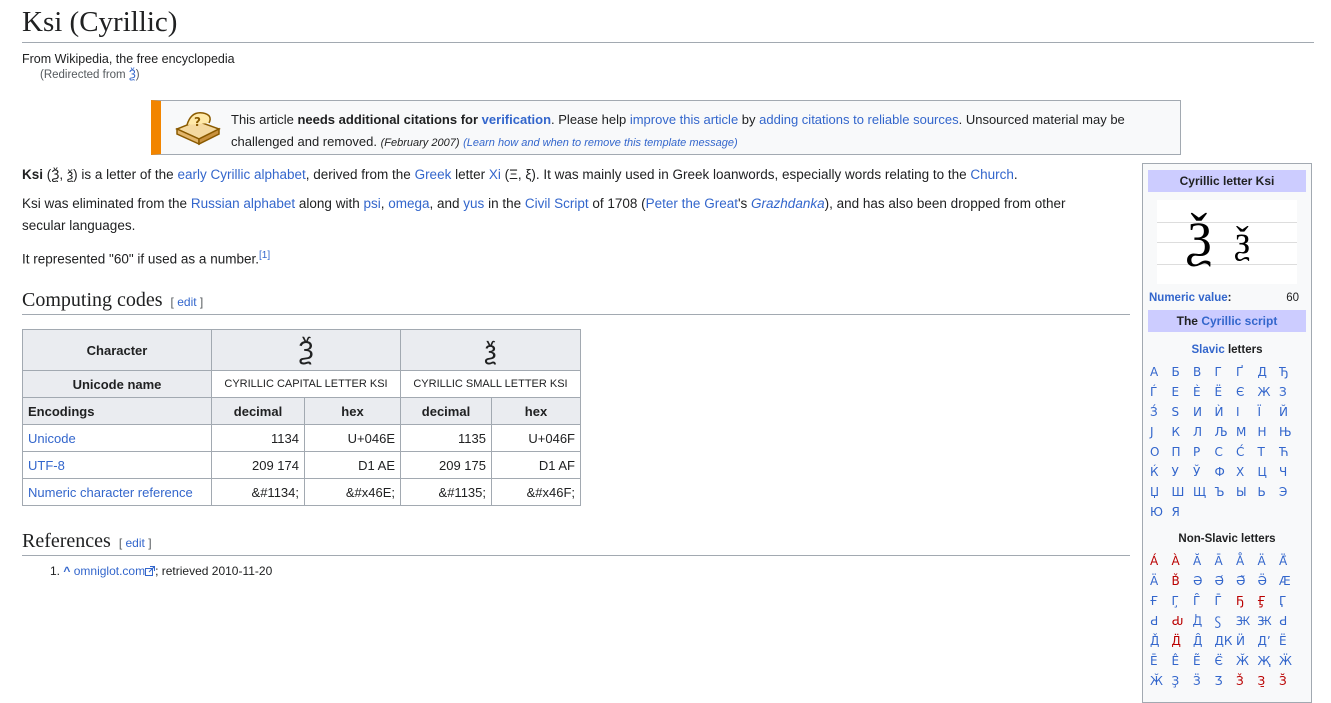  I want to click on slavic-letter-link: Д, so click(1269, 372).